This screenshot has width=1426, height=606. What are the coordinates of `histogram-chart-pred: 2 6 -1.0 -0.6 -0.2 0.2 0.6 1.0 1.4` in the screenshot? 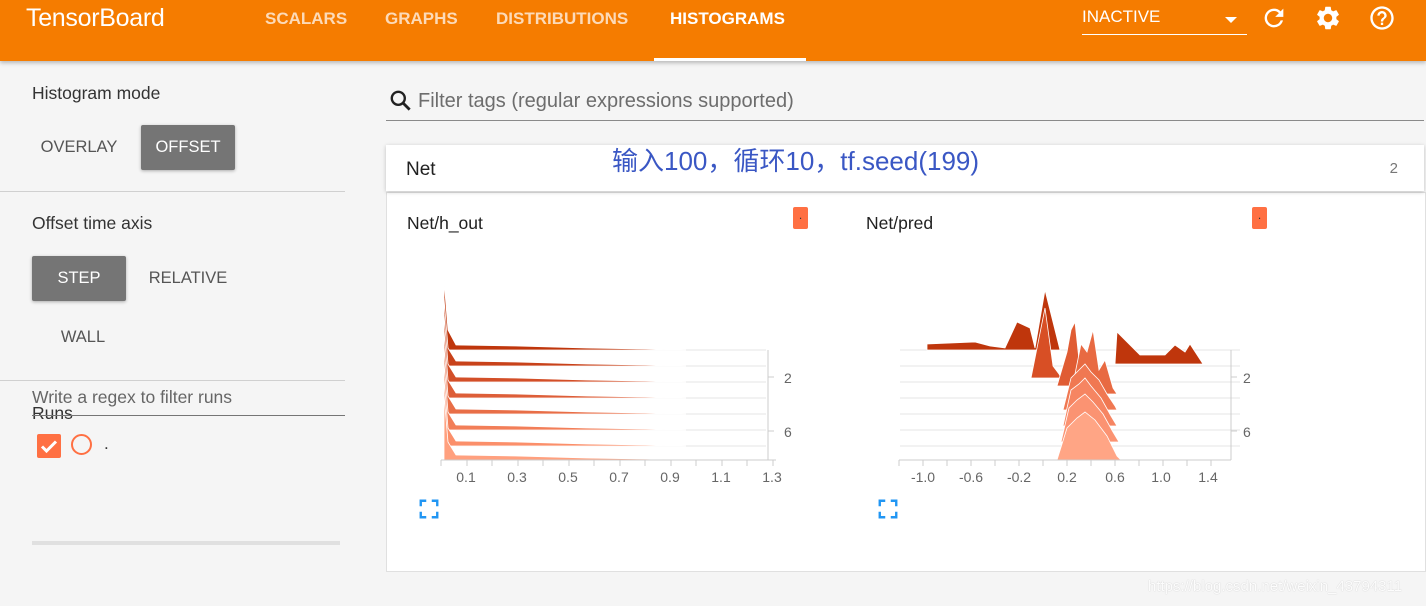 It's located at (1074, 387).